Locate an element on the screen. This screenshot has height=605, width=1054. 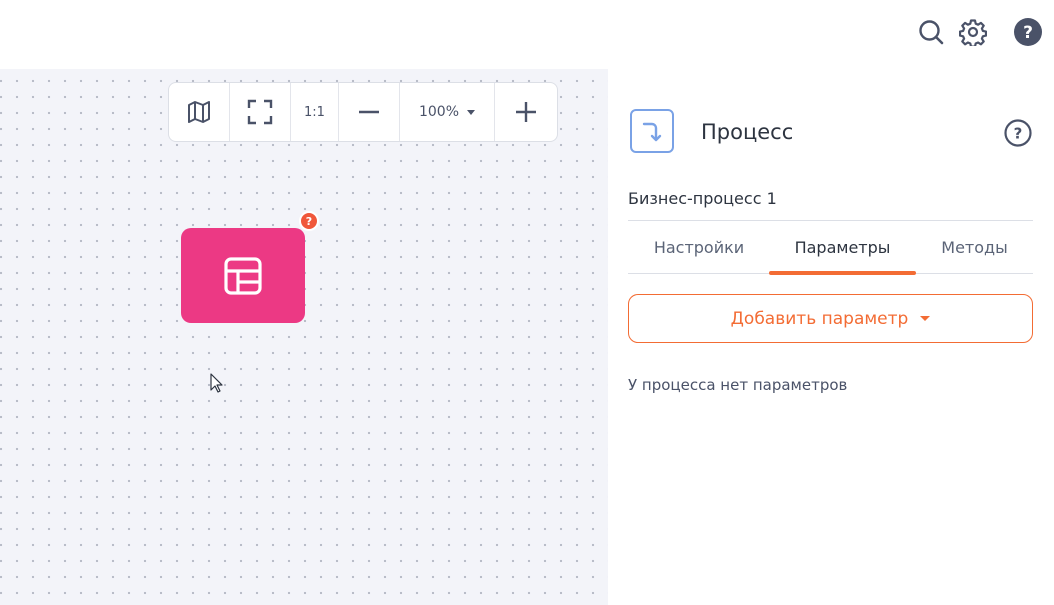
tab-parameters-label: Параметры is located at coordinates (842, 247).